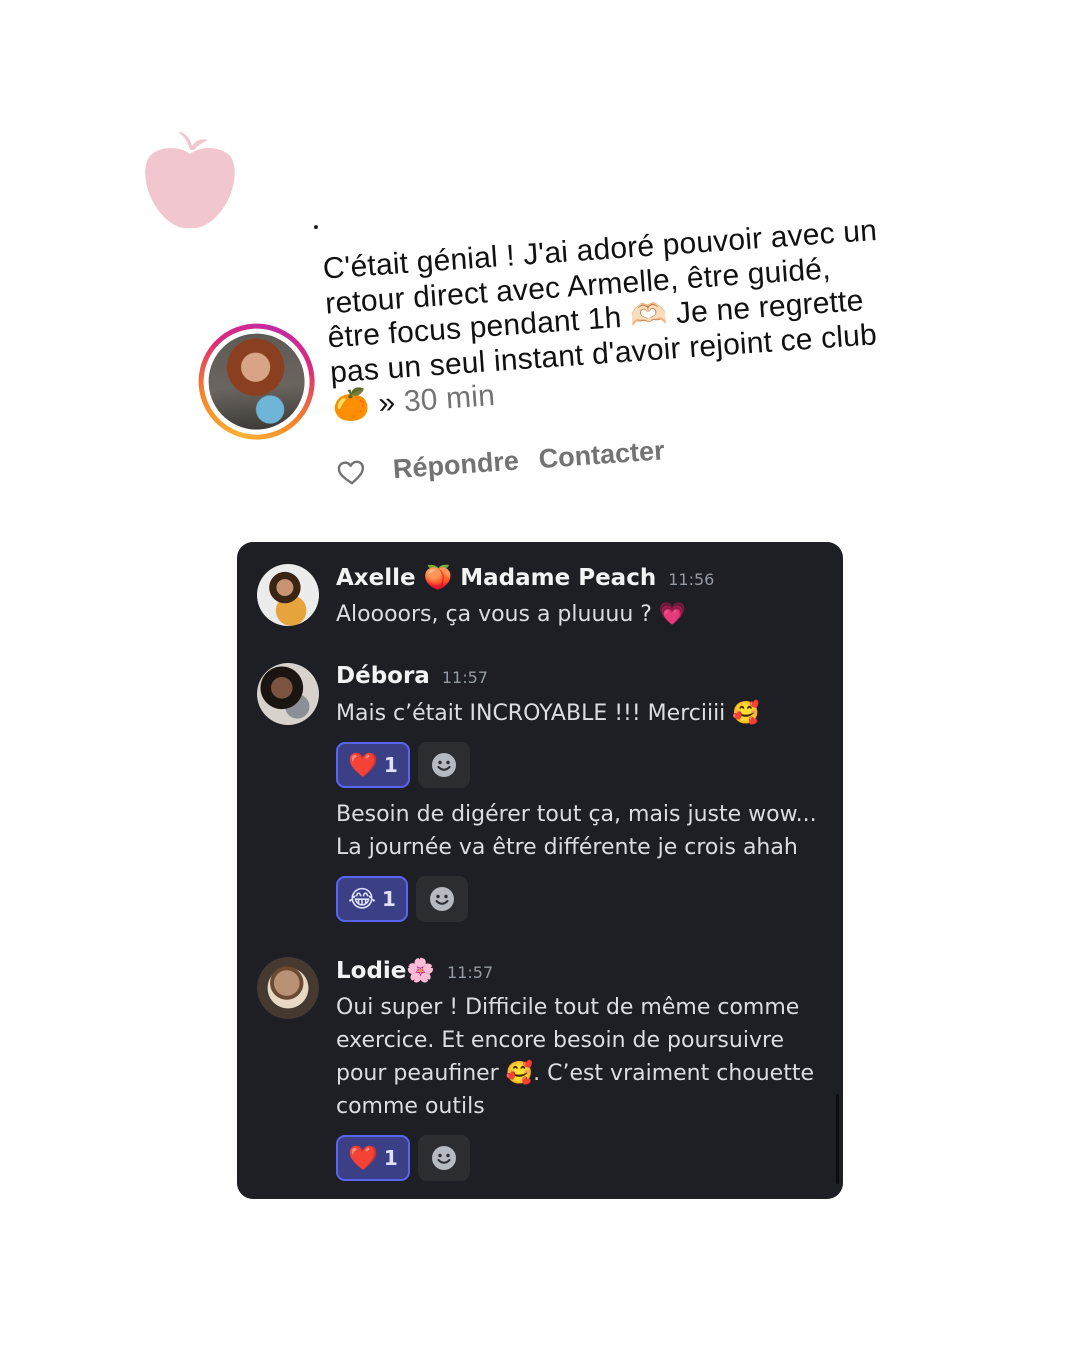 The image size is (1080, 1350). I want to click on contact-button: Contacter, so click(602, 455).